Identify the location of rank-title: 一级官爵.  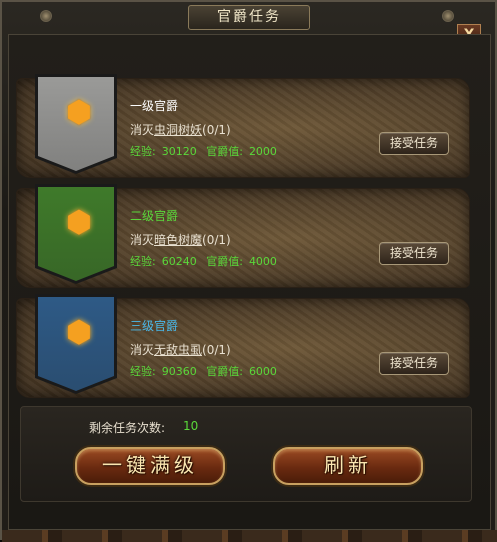
(154, 106).